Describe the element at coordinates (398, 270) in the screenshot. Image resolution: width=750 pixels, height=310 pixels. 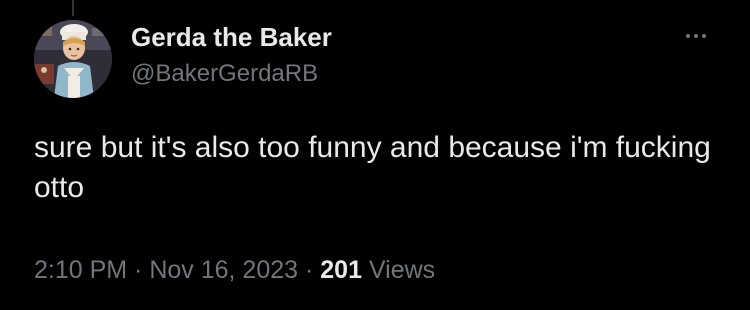
I see `views-label: Views` at that location.